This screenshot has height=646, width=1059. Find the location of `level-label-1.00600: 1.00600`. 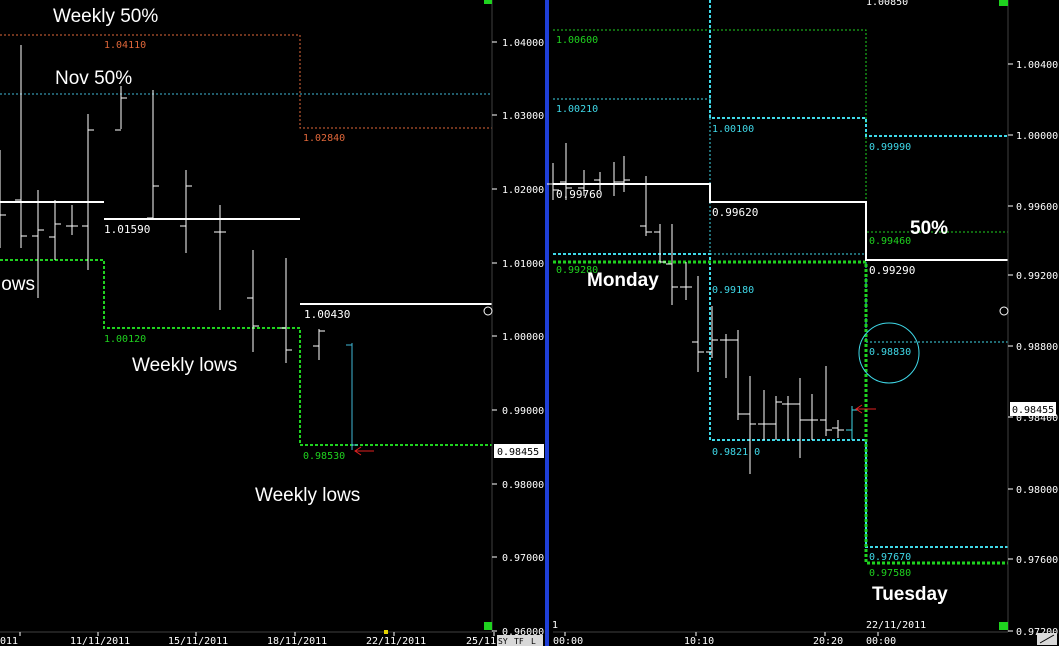

level-label-1.00600: 1.00600 is located at coordinates (577, 40).